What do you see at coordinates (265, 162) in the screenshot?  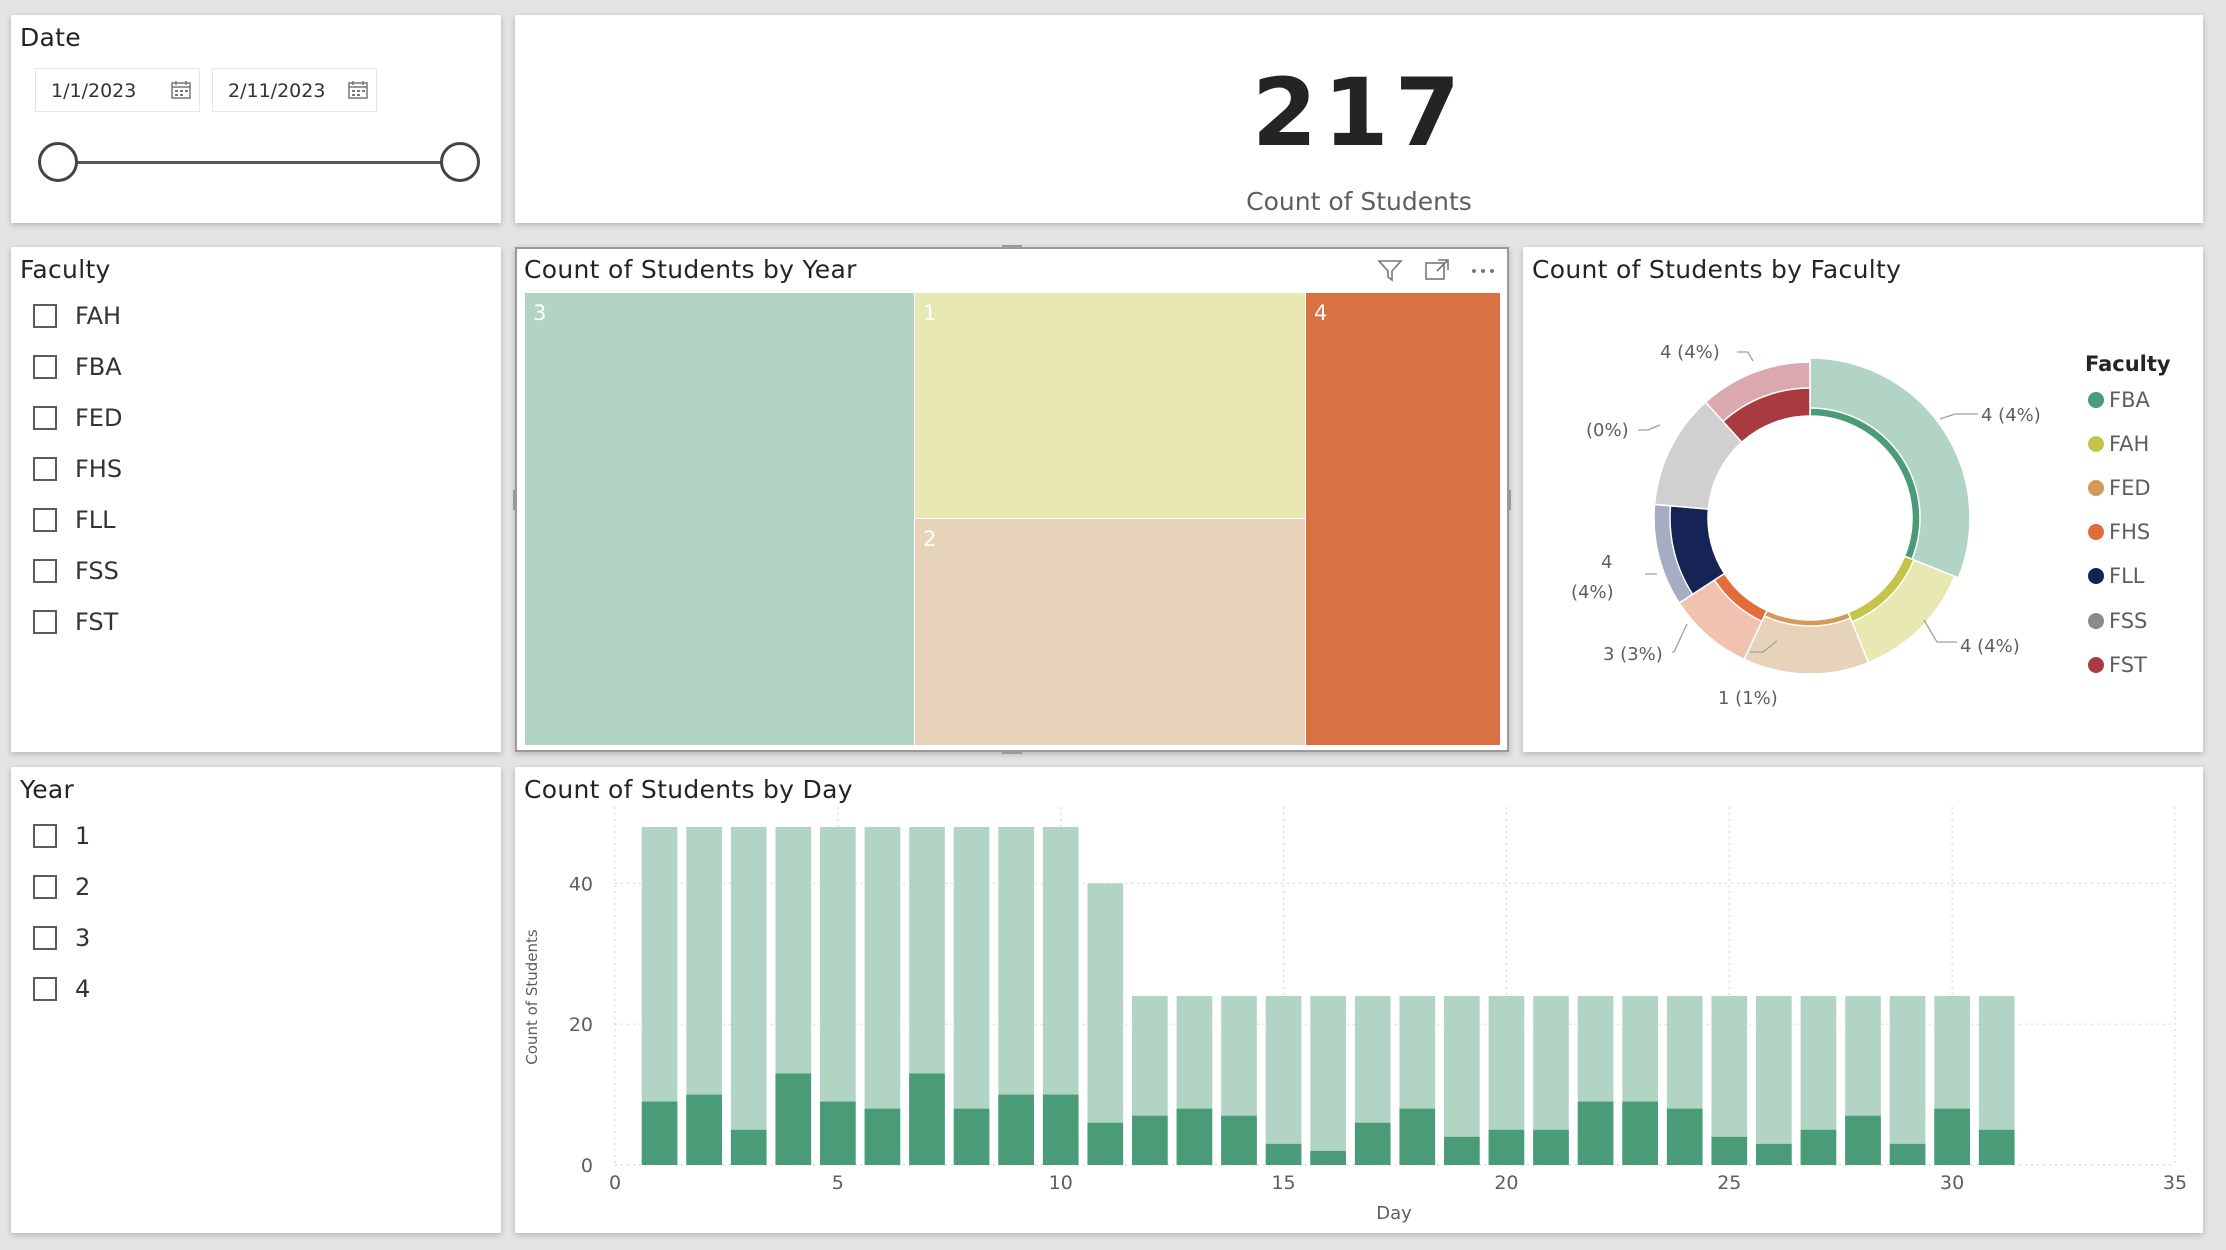 I see `date-range-slider-track` at bounding box center [265, 162].